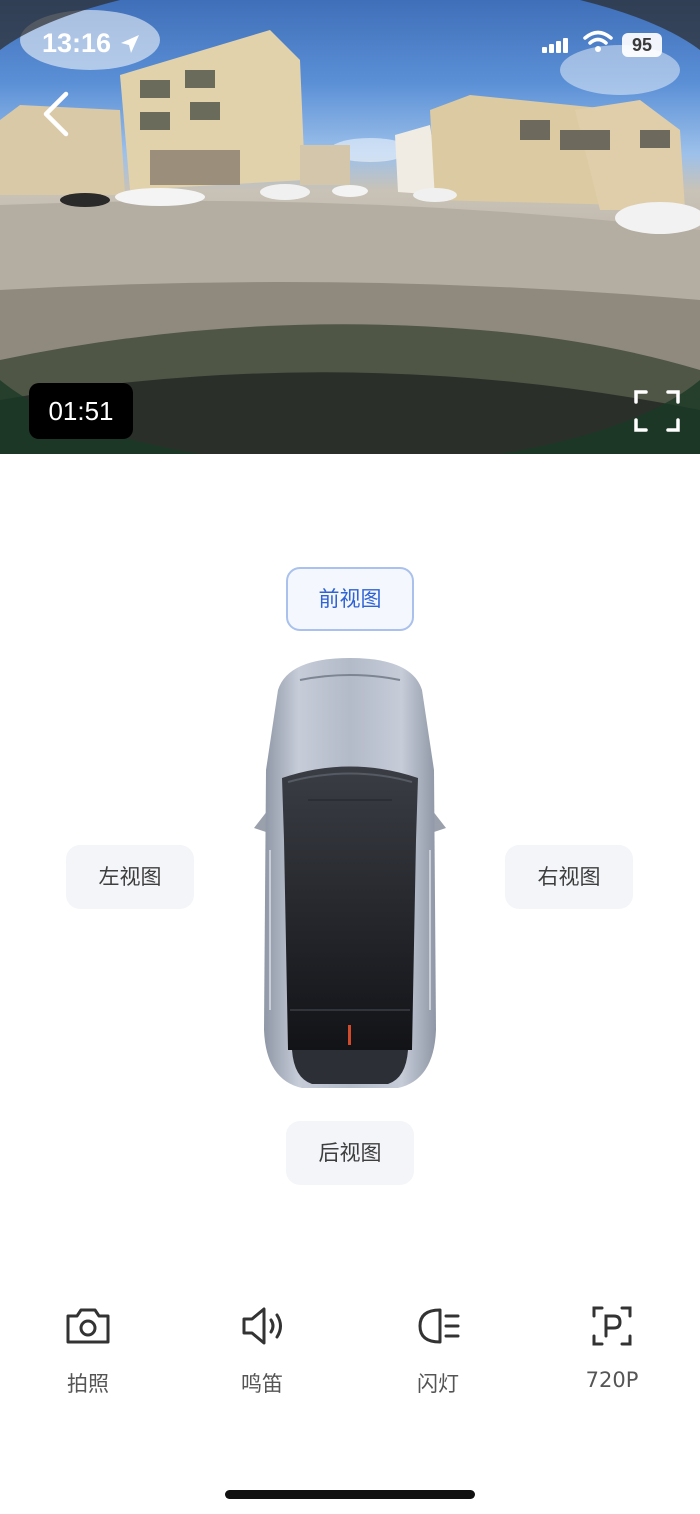 The image size is (700, 1514). Describe the element at coordinates (130, 44) in the screenshot. I see `location-arrow-icon` at that location.